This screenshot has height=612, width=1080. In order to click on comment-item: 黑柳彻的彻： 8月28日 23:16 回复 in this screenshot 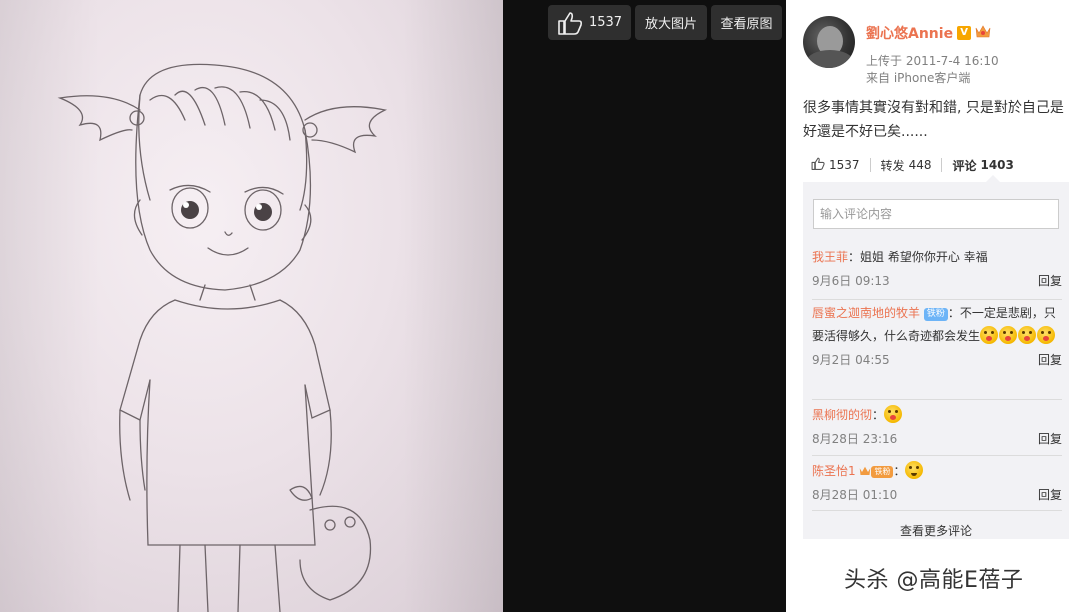, I will do `click(937, 425)`.